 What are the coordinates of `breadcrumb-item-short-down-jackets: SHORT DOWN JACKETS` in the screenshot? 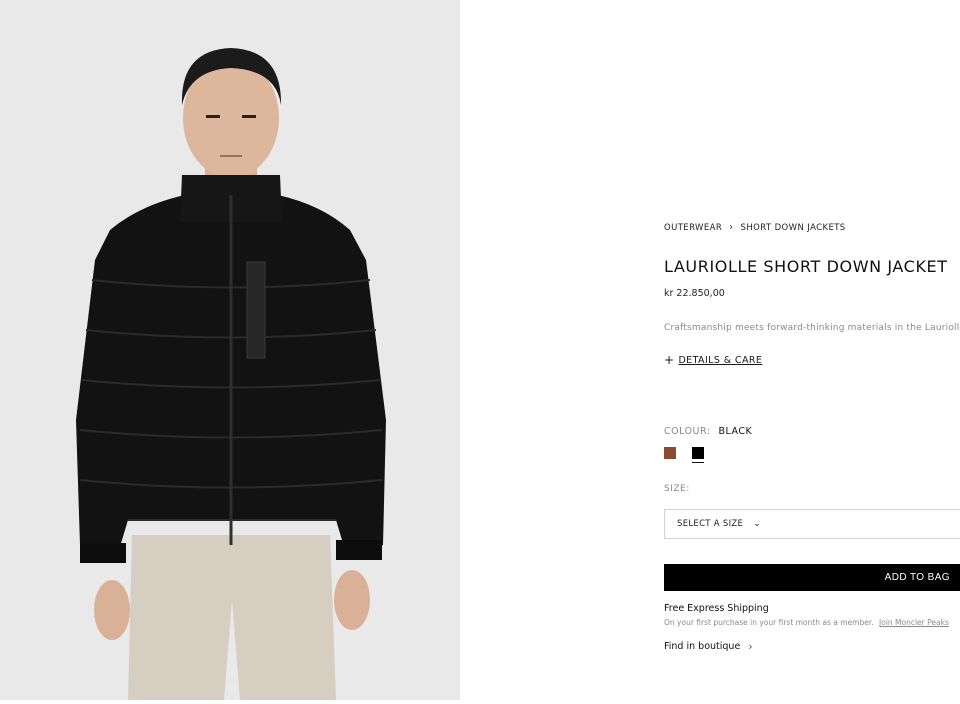 It's located at (793, 228).